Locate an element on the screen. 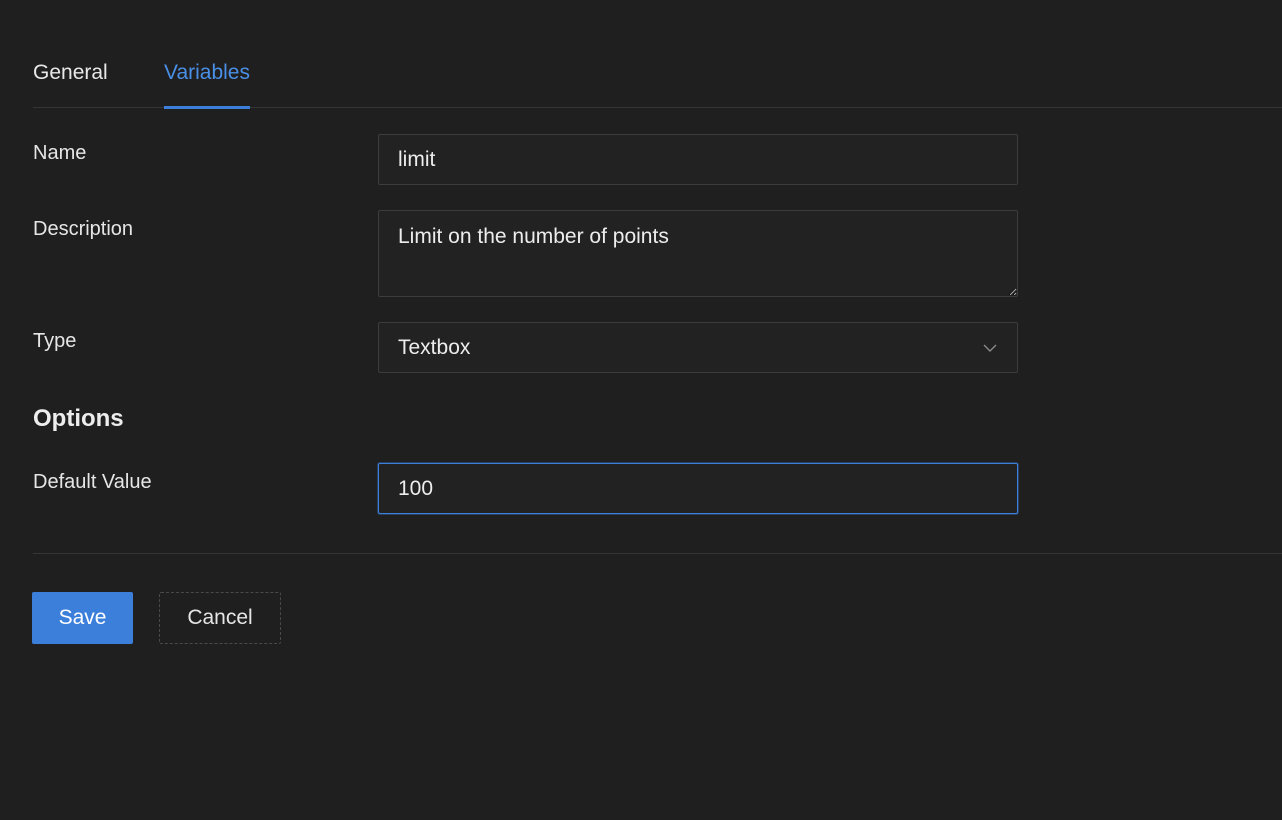 Image resolution: width=1282 pixels, height=820 pixels. description-label: Description is located at coordinates (83, 229).